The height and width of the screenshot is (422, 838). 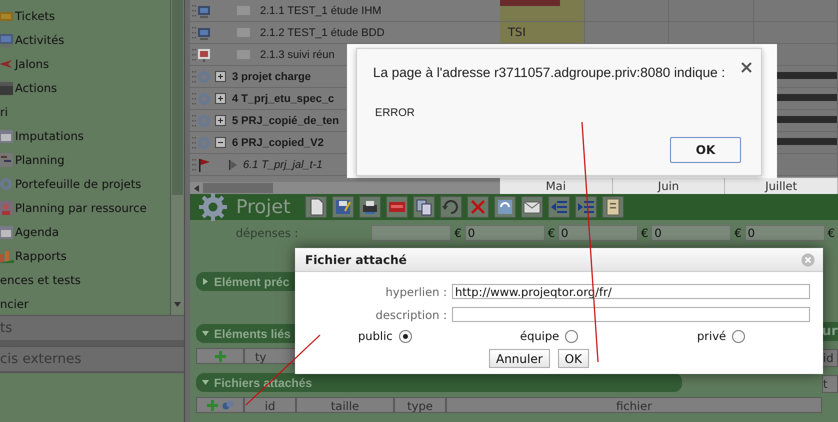 I want to click on section-title: Elément préc, so click(x=252, y=281).